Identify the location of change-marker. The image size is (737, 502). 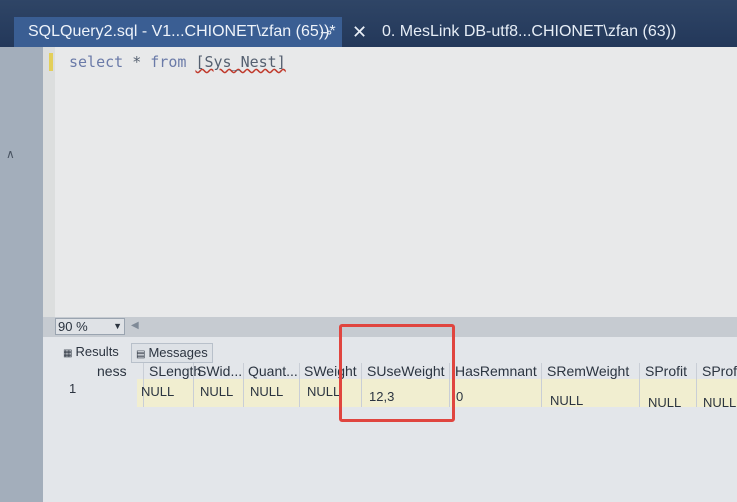
(51, 62).